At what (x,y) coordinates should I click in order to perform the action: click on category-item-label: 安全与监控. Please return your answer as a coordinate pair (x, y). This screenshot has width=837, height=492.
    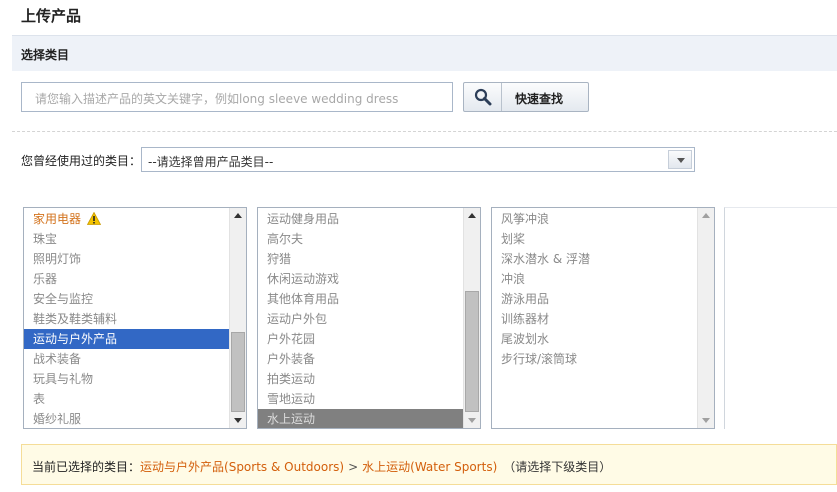
    Looking at the image, I should click on (63, 299).